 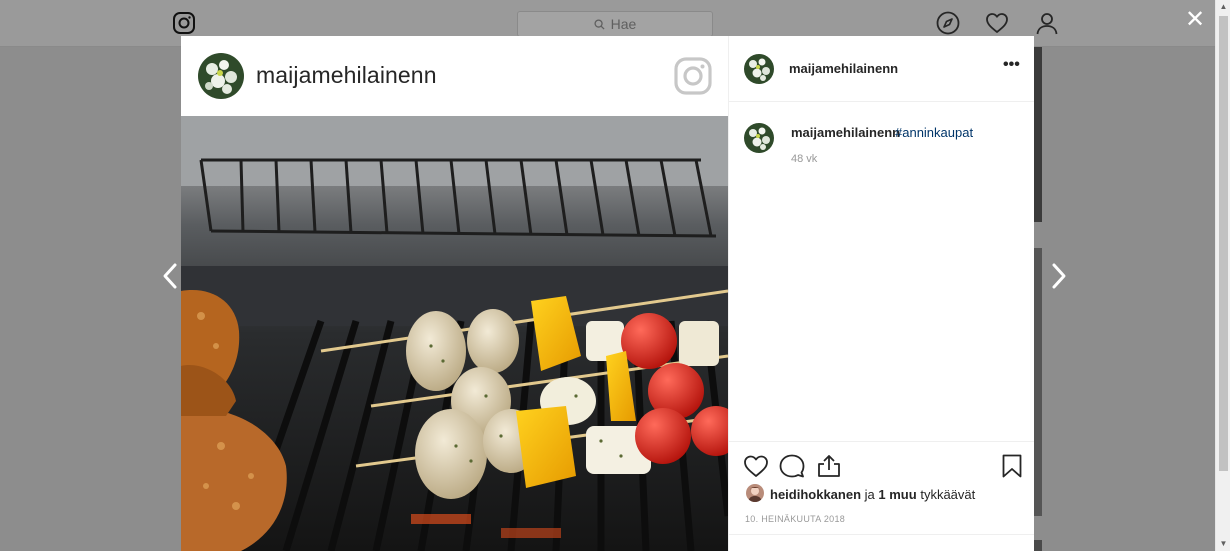 I want to click on likes-summary: heidihokkanen ja 1 muu tykkäävät, so click(x=872, y=494).